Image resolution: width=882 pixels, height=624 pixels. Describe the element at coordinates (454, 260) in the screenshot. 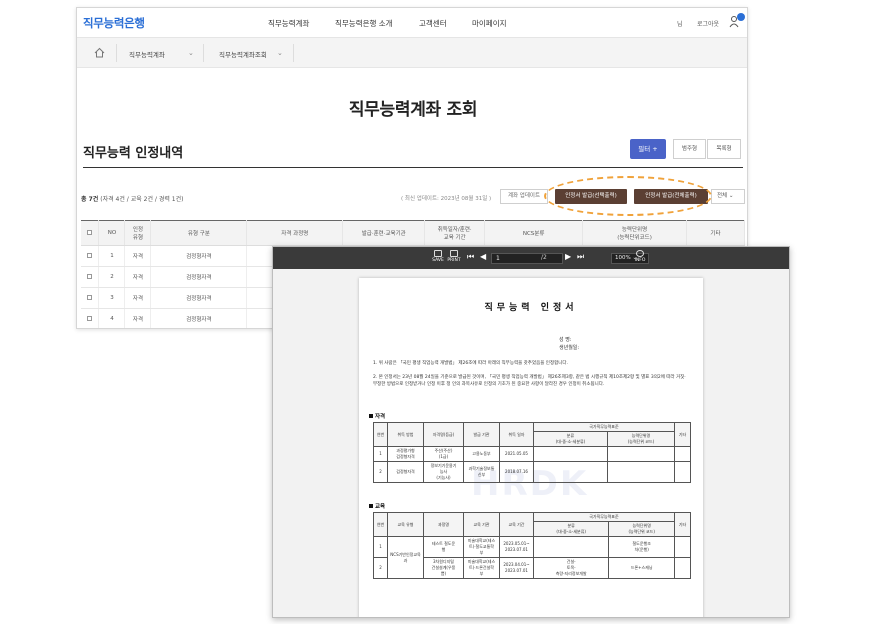

I see `print-label: PRINT` at that location.